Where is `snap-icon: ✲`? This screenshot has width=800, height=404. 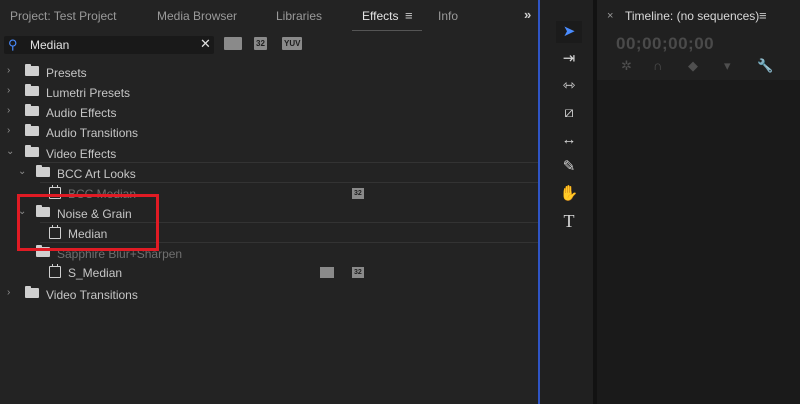 snap-icon: ✲ is located at coordinates (626, 66).